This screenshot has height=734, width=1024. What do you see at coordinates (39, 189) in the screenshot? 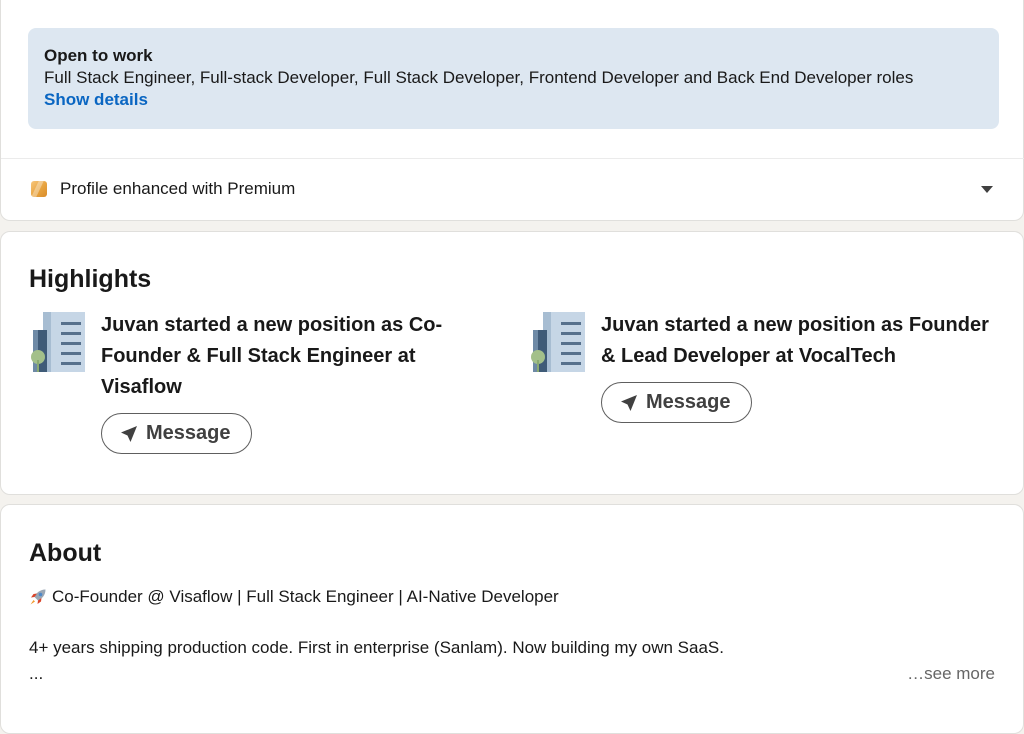
I see `premium-icon` at bounding box center [39, 189].